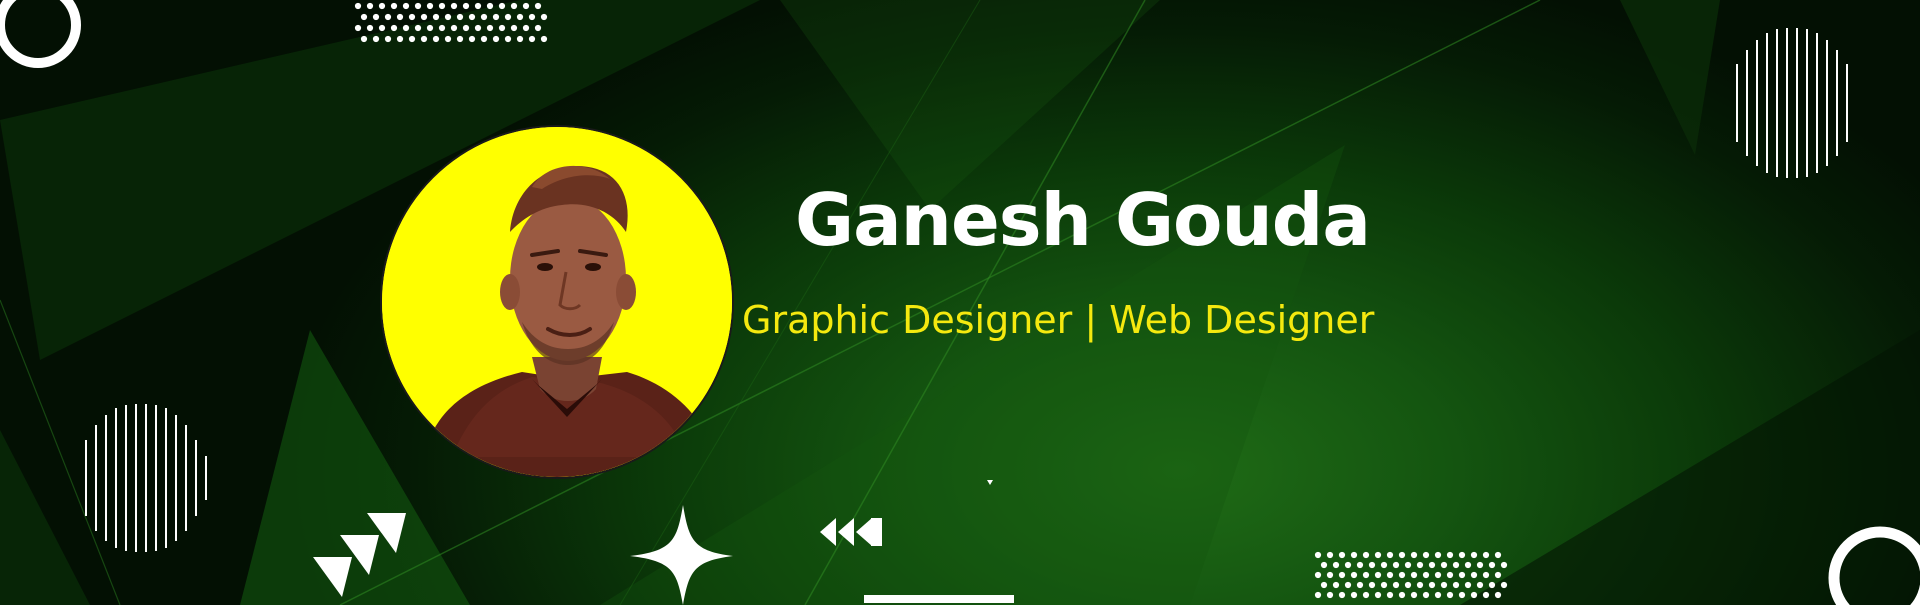 The image size is (1920, 605). Describe the element at coordinates (40, 34) in the screenshot. I see `ring-icon` at that location.